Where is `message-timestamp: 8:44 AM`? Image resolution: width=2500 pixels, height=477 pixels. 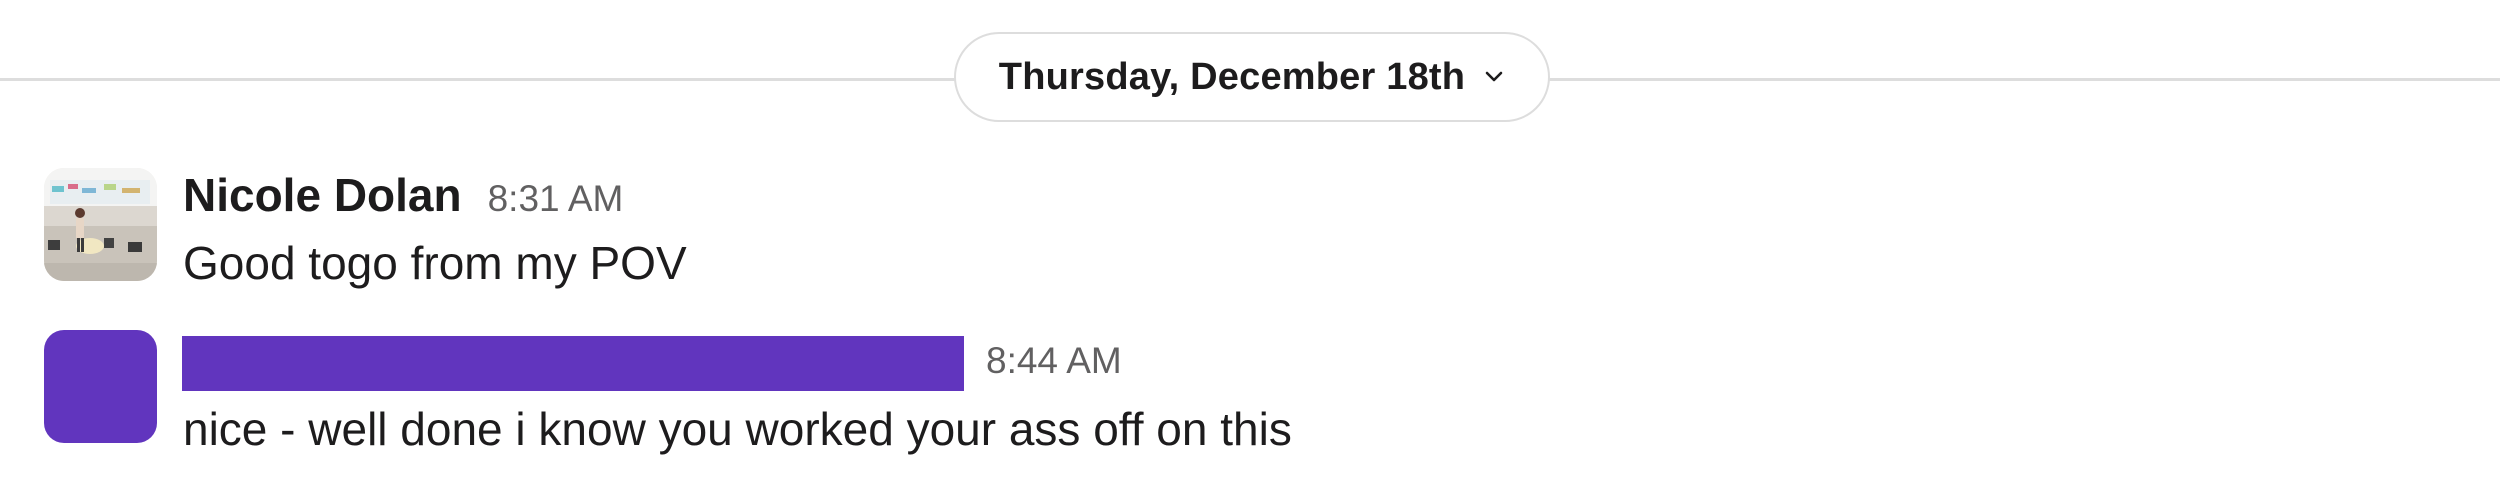 message-timestamp: 8:44 AM is located at coordinates (1054, 361).